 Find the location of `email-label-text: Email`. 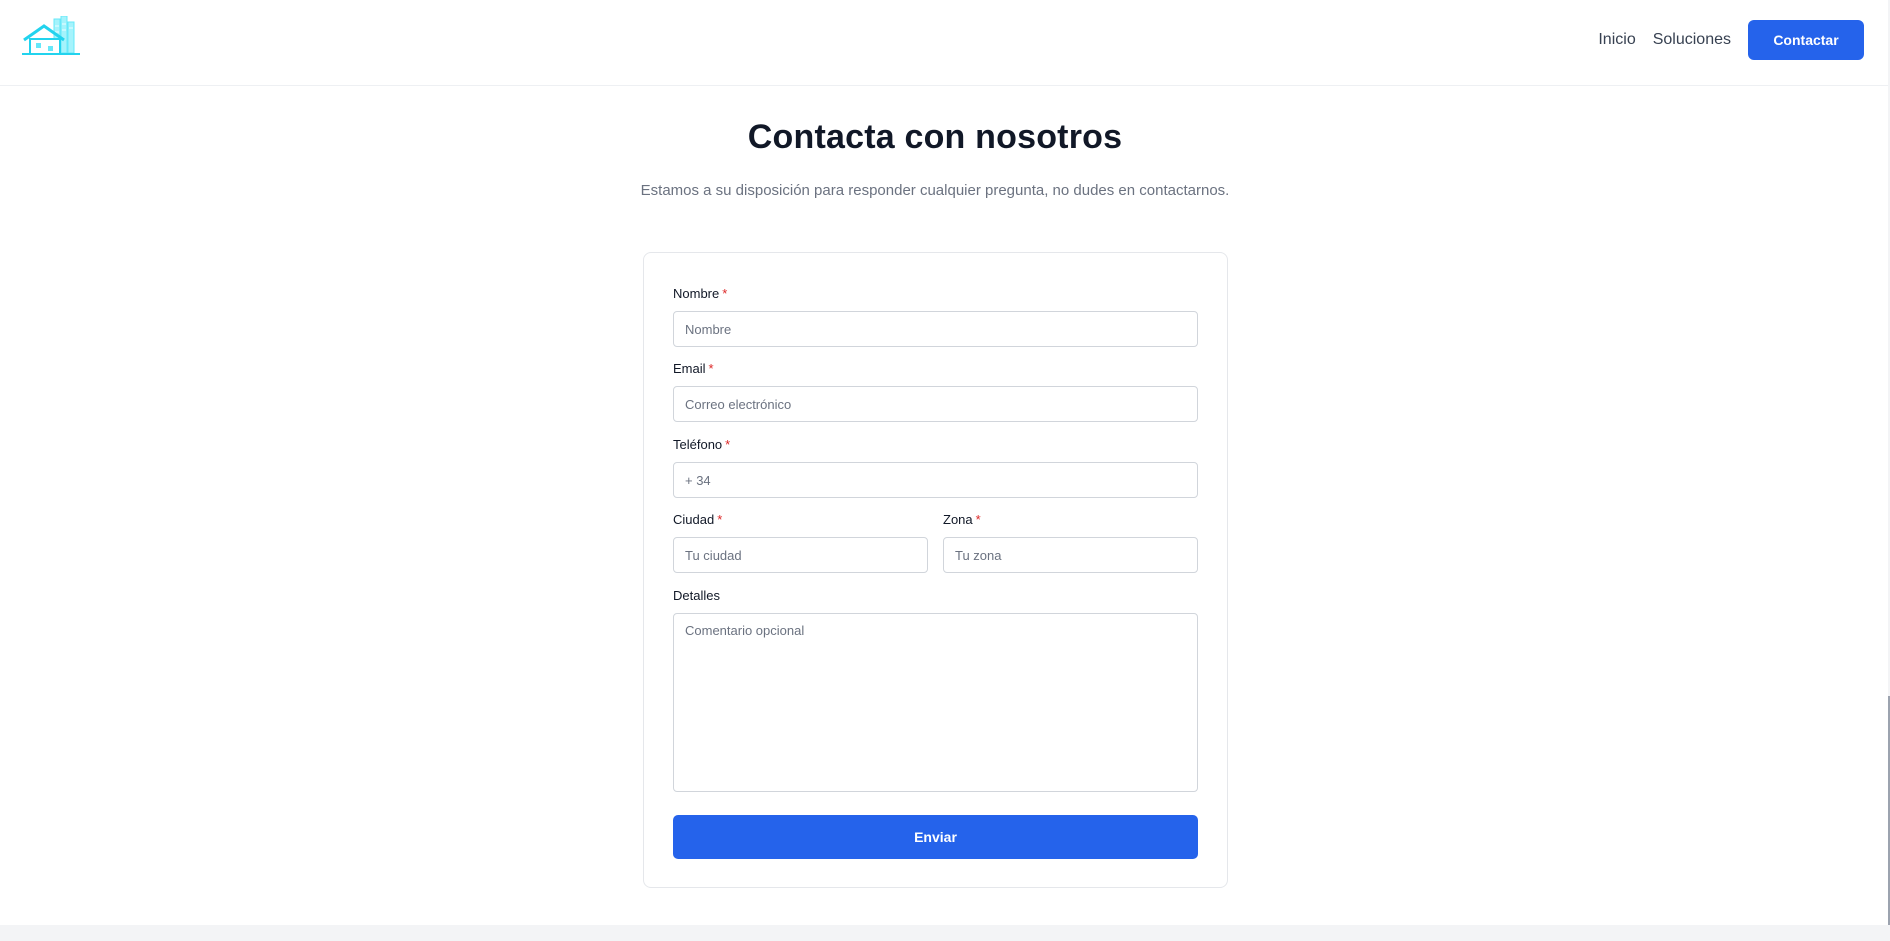

email-label-text: Email is located at coordinates (689, 368).